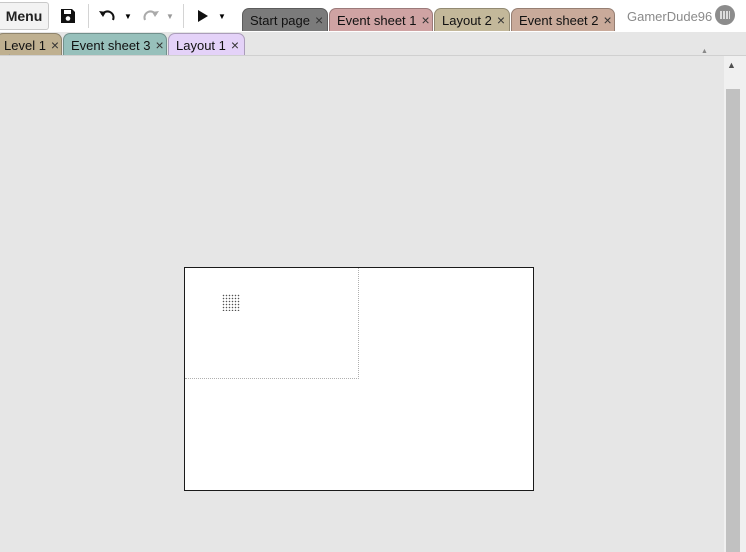  I want to click on play-icon, so click(203, 16).